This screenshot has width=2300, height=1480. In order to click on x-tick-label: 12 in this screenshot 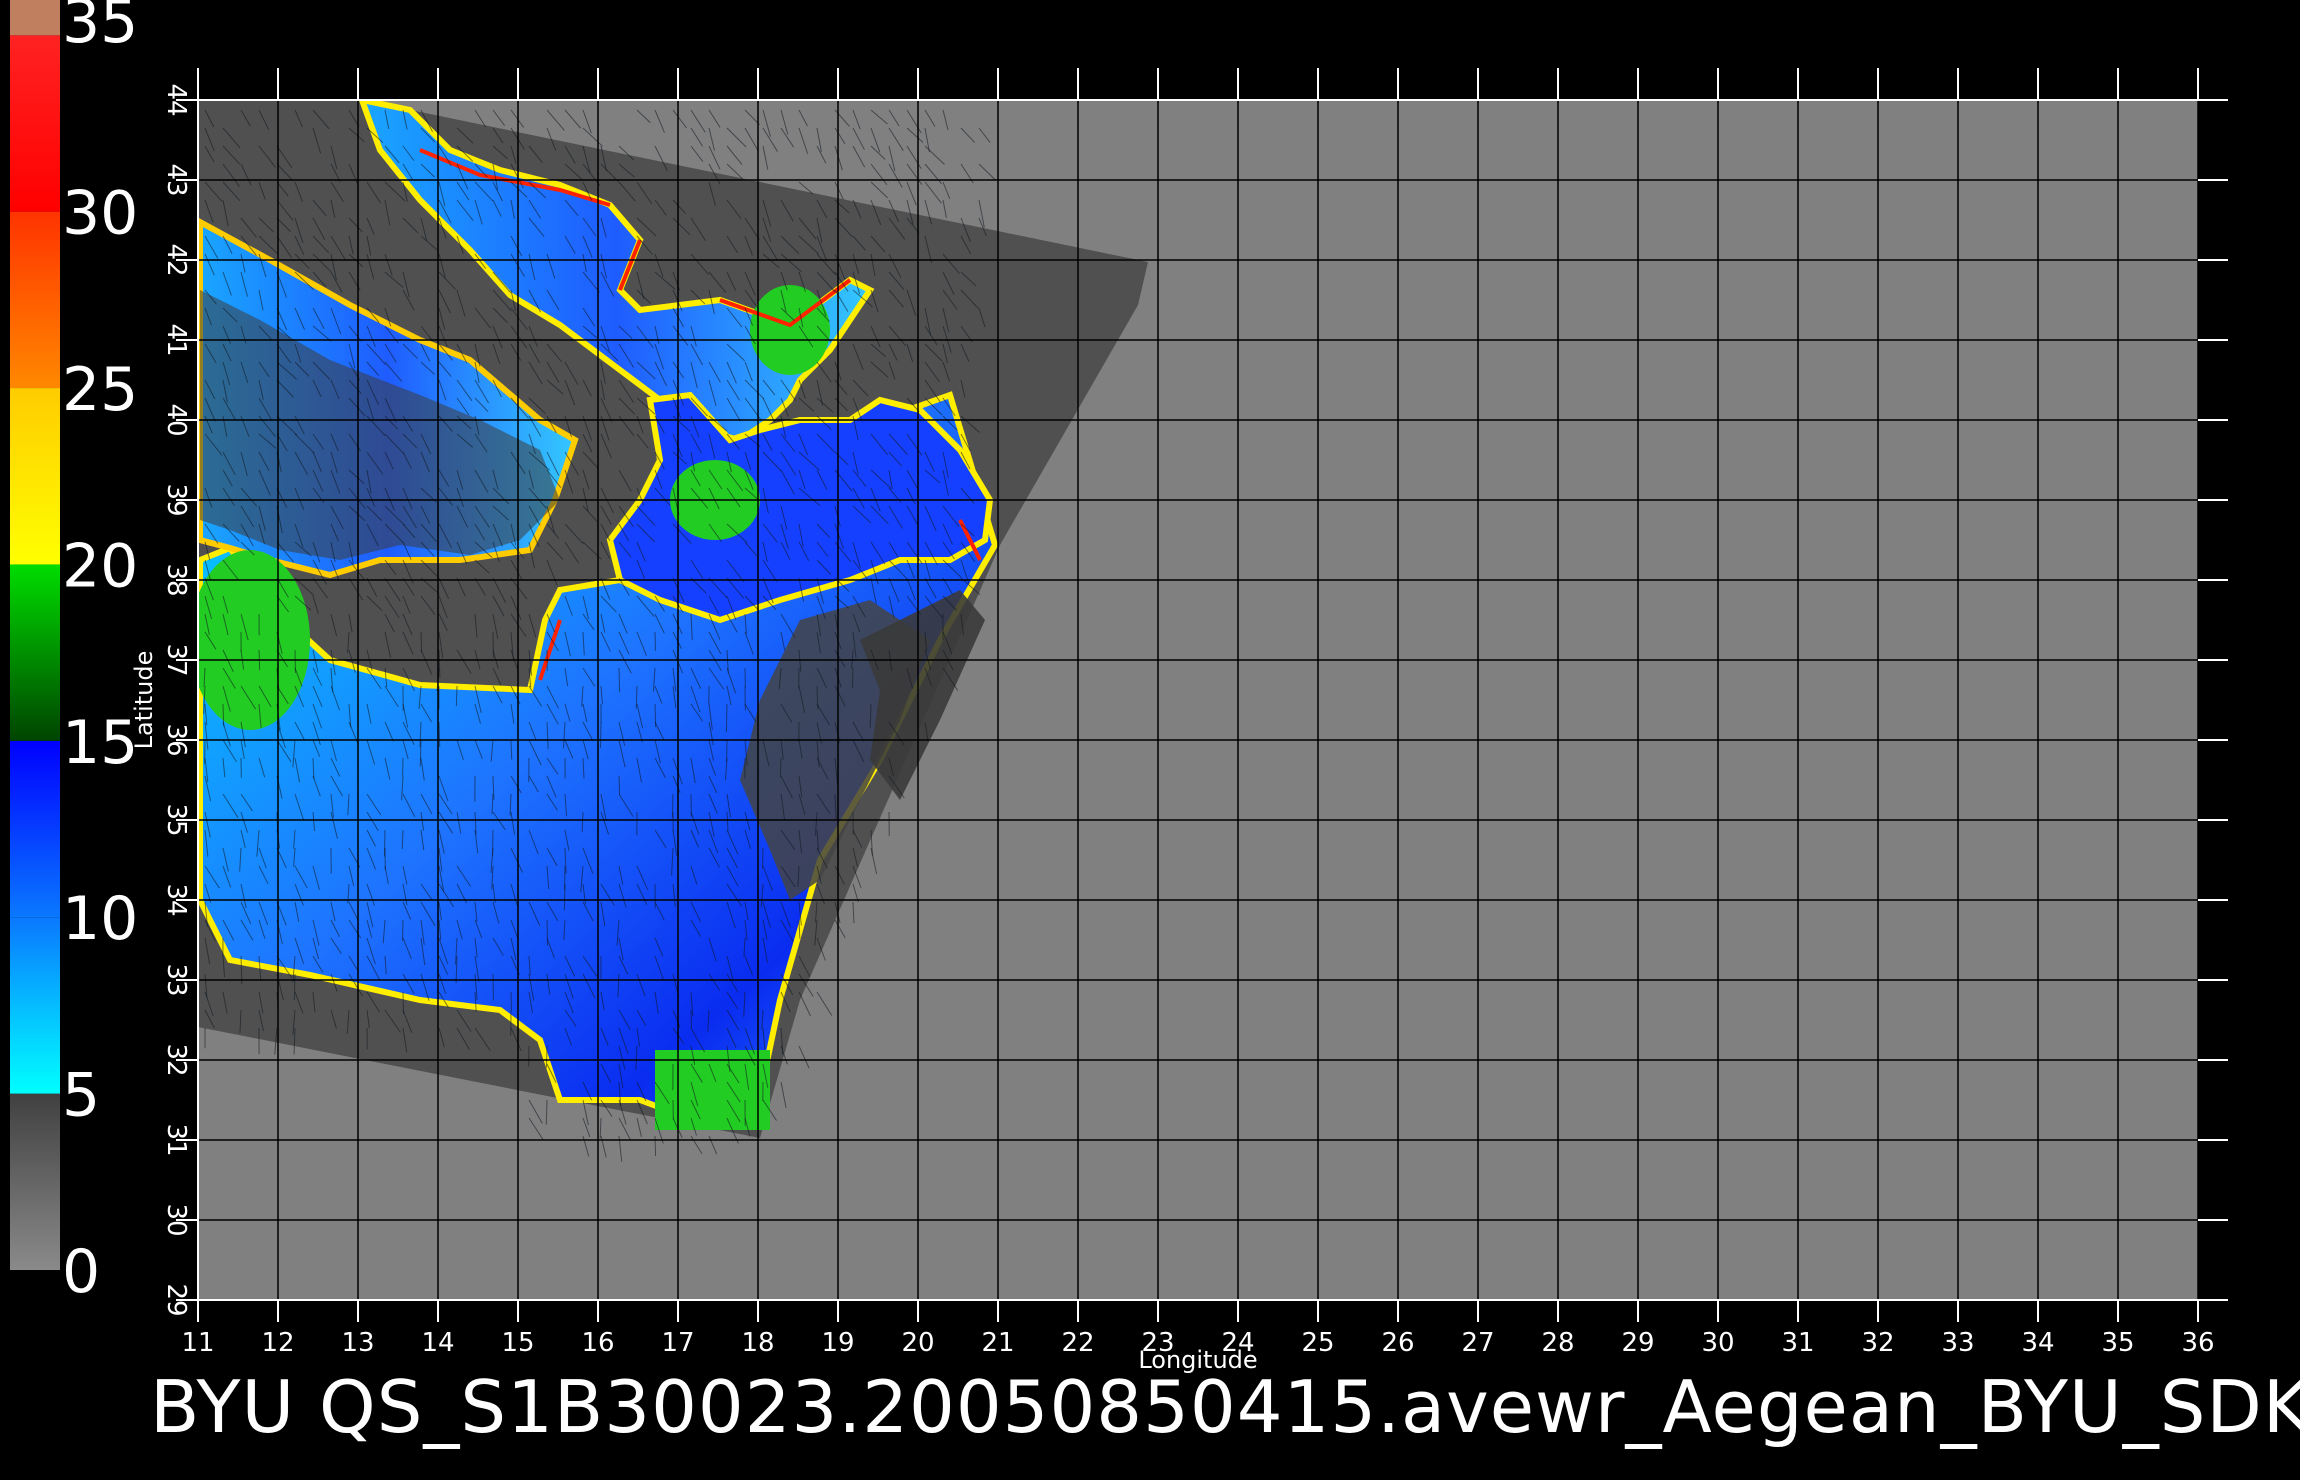, I will do `click(277, 1343)`.